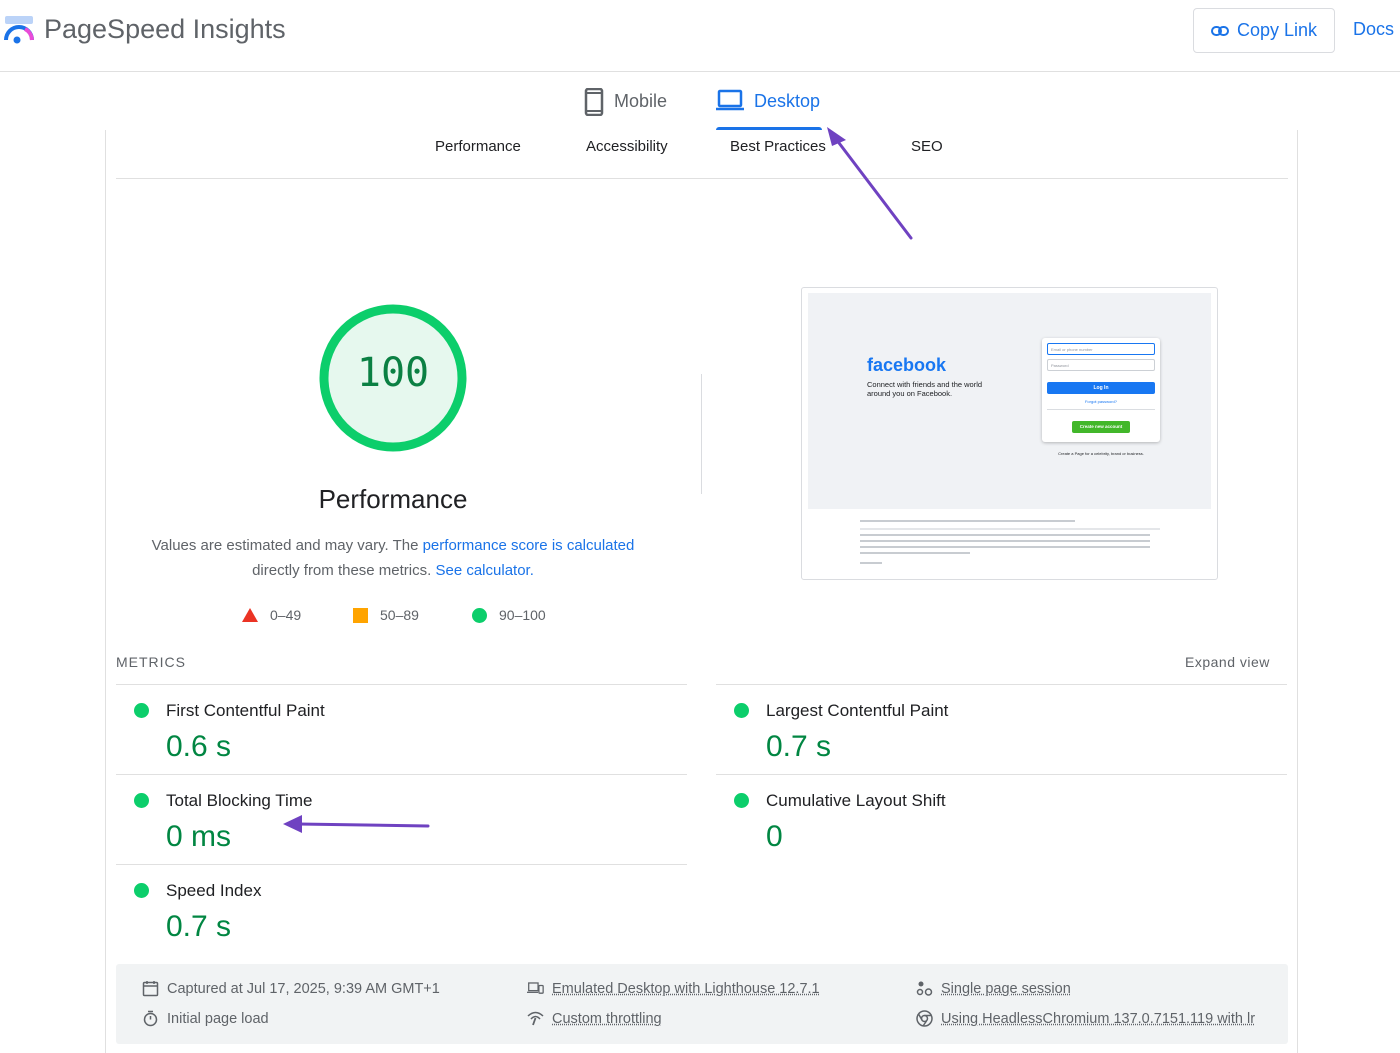 The image size is (1400, 1053). I want to click on legend-average-range: 50–89, so click(399, 615).